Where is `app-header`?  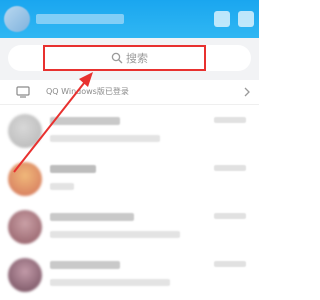 app-header is located at coordinates (129, 19).